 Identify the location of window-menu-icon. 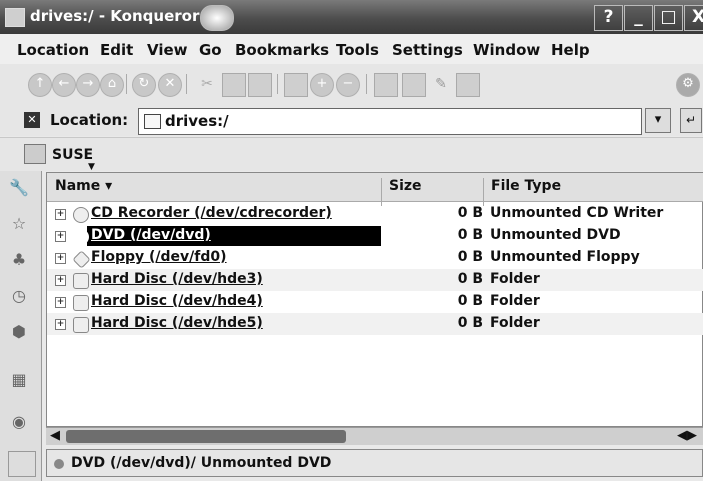
(15, 17).